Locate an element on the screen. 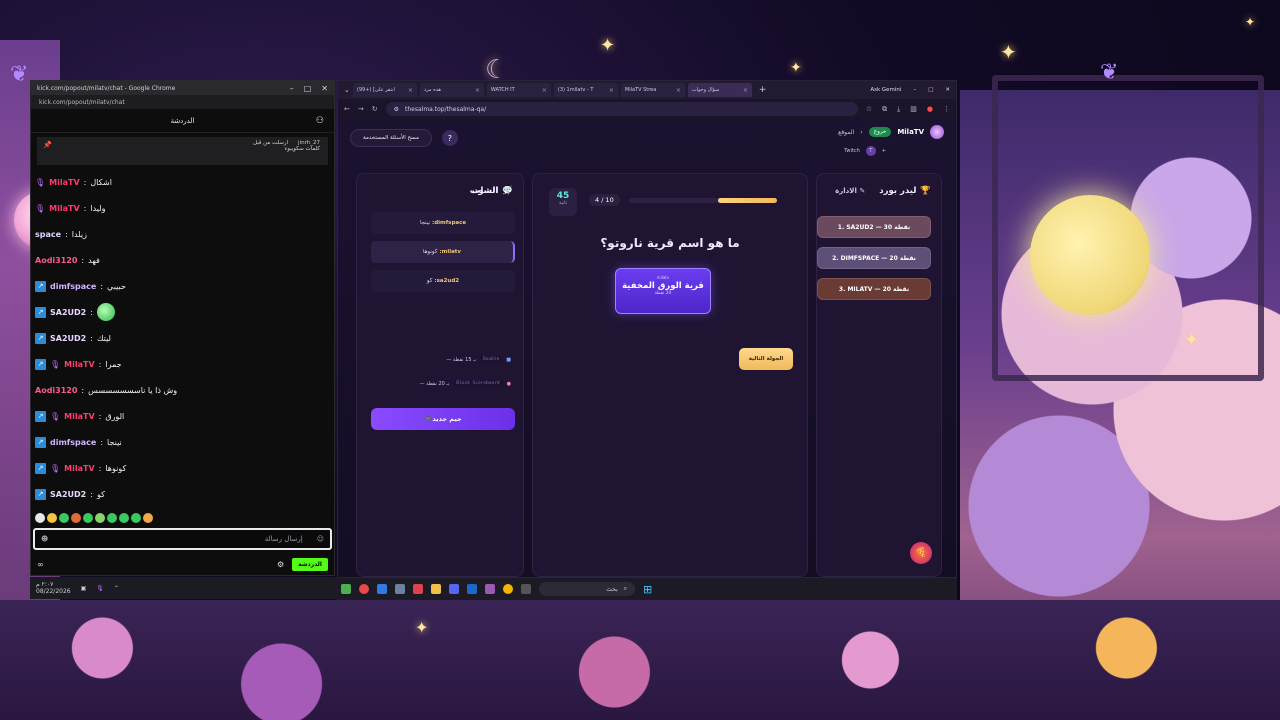  menu-dots-icon: ⋮ is located at coordinates (946, 109).